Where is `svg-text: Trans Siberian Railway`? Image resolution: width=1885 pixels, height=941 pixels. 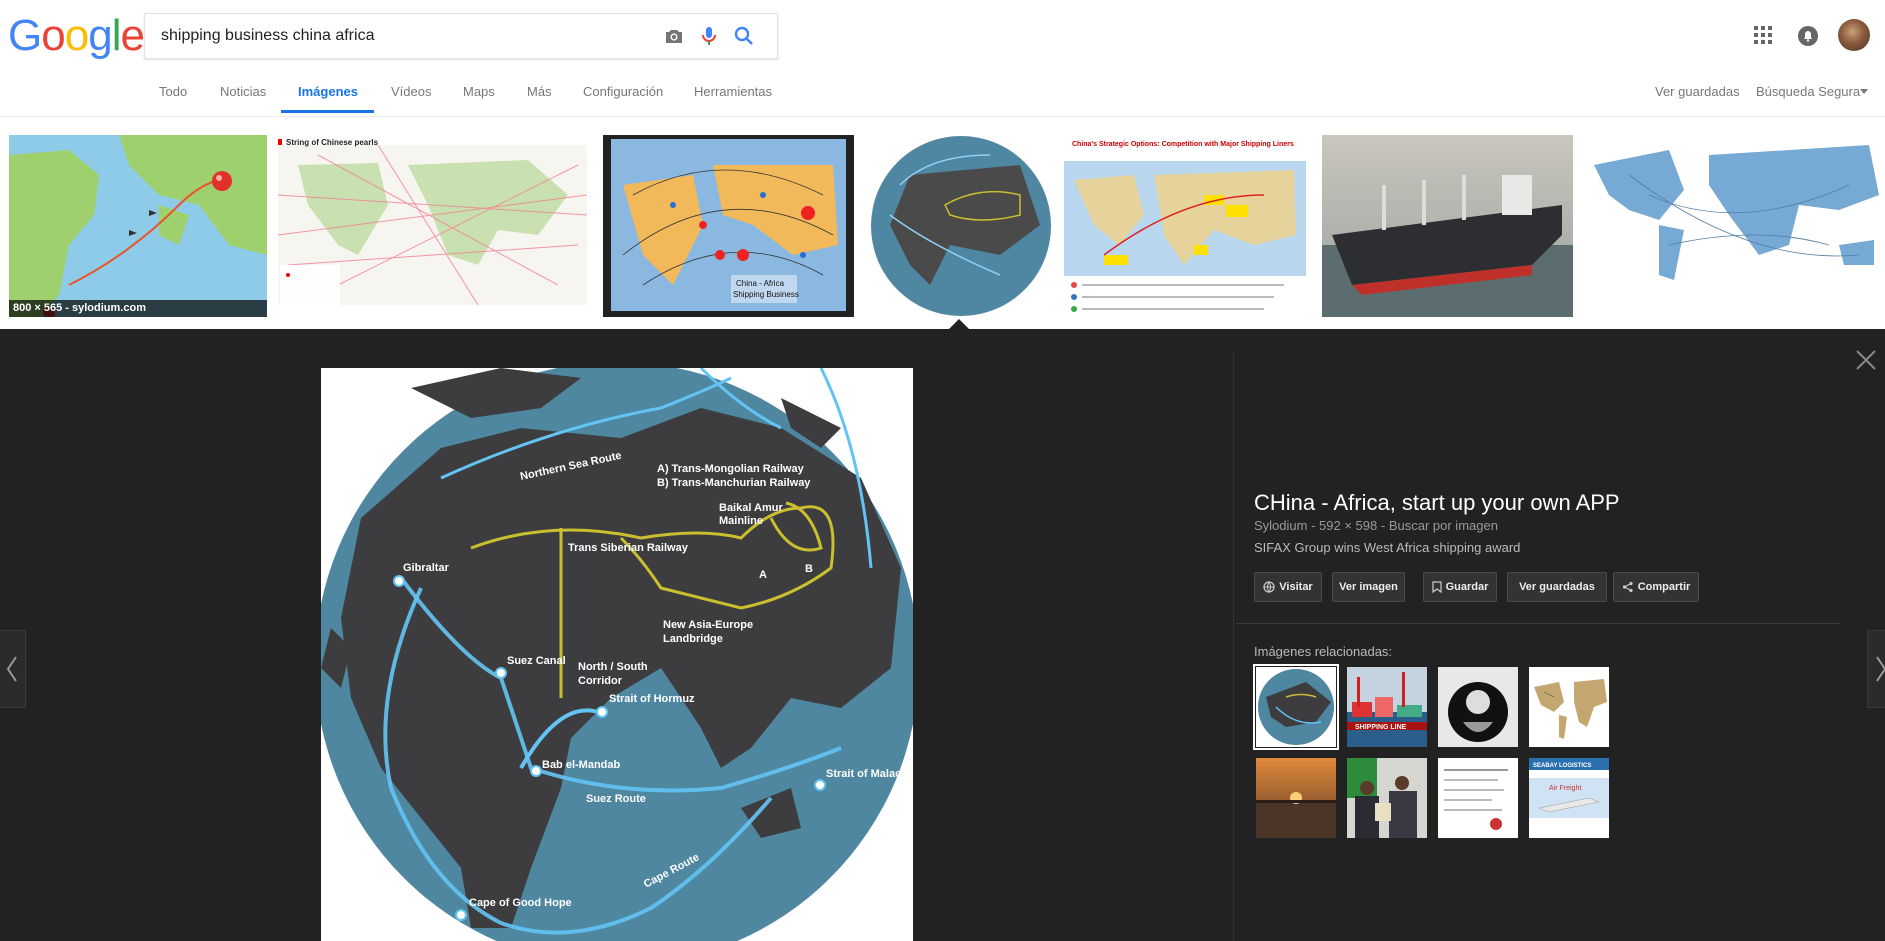
svg-text: Trans Siberian Railway is located at coordinates (628, 548).